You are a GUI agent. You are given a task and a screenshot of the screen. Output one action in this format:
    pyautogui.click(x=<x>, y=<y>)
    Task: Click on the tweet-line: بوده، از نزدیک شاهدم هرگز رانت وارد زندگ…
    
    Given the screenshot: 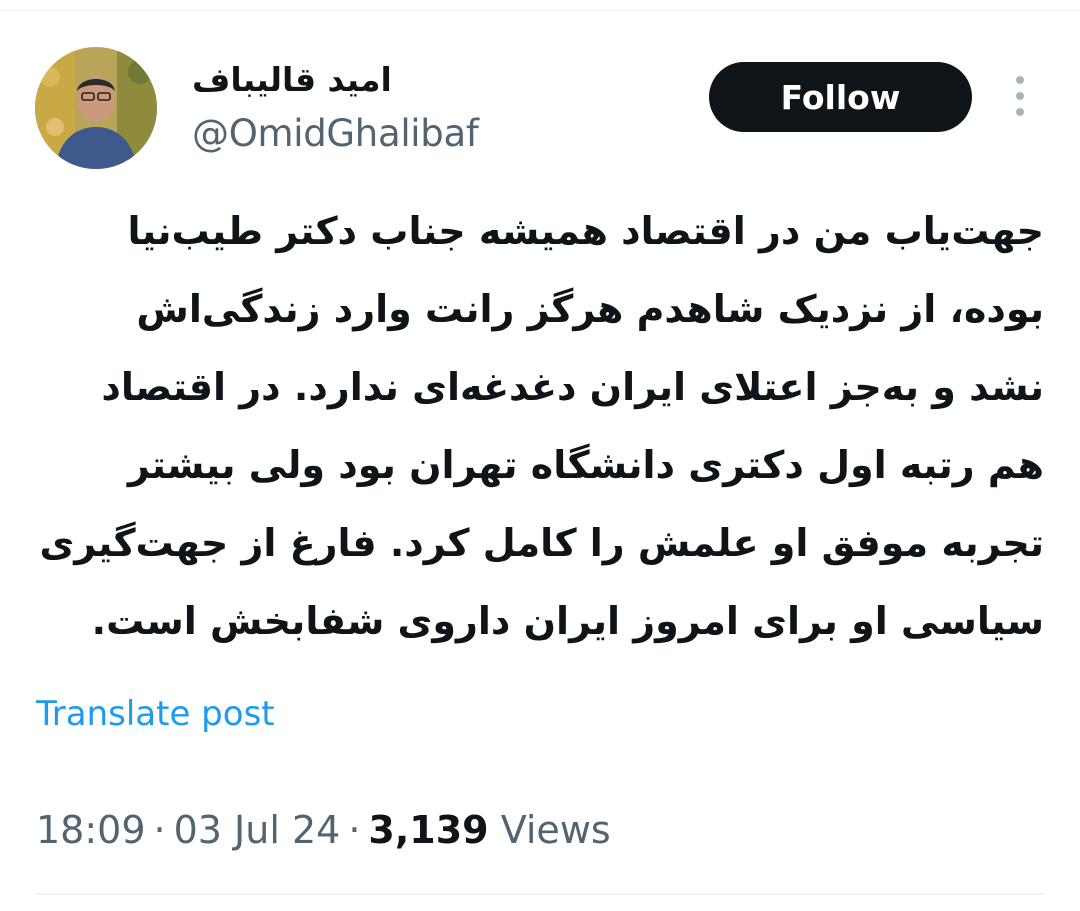 What is the action you would take?
    pyautogui.click(x=590, y=309)
    